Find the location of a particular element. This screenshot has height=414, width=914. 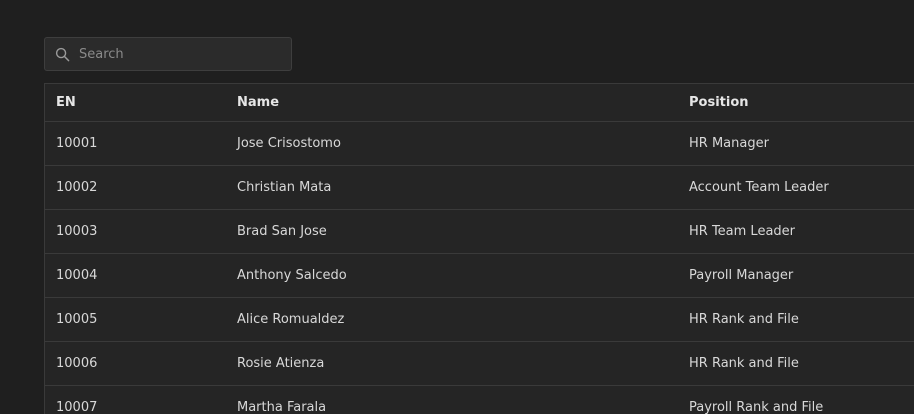

cell-en: 10001 is located at coordinates (77, 143).